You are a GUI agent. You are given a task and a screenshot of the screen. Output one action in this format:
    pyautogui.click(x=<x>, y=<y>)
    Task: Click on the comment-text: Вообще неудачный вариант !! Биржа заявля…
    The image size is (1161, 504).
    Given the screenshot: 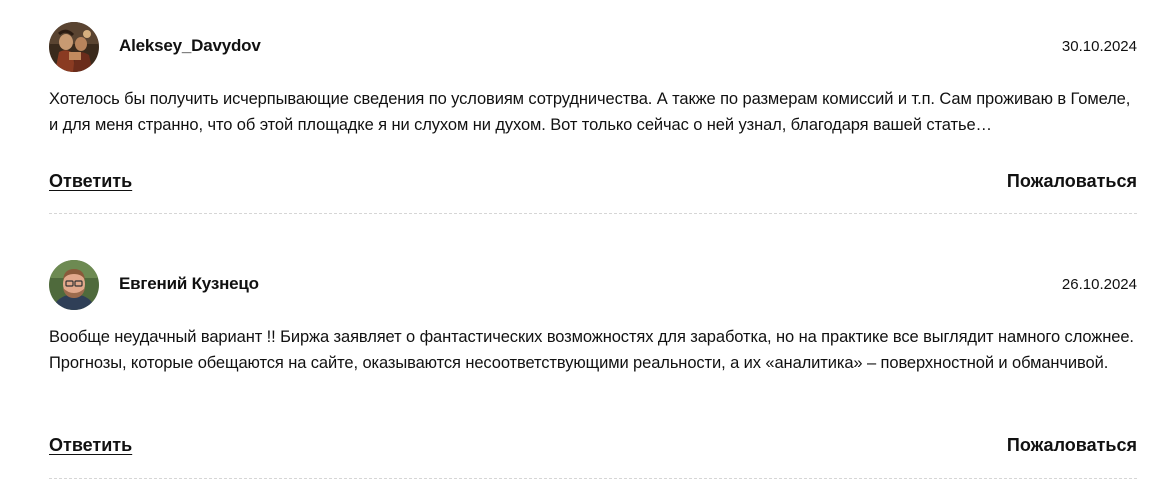 What is the action you would take?
    pyautogui.click(x=591, y=350)
    